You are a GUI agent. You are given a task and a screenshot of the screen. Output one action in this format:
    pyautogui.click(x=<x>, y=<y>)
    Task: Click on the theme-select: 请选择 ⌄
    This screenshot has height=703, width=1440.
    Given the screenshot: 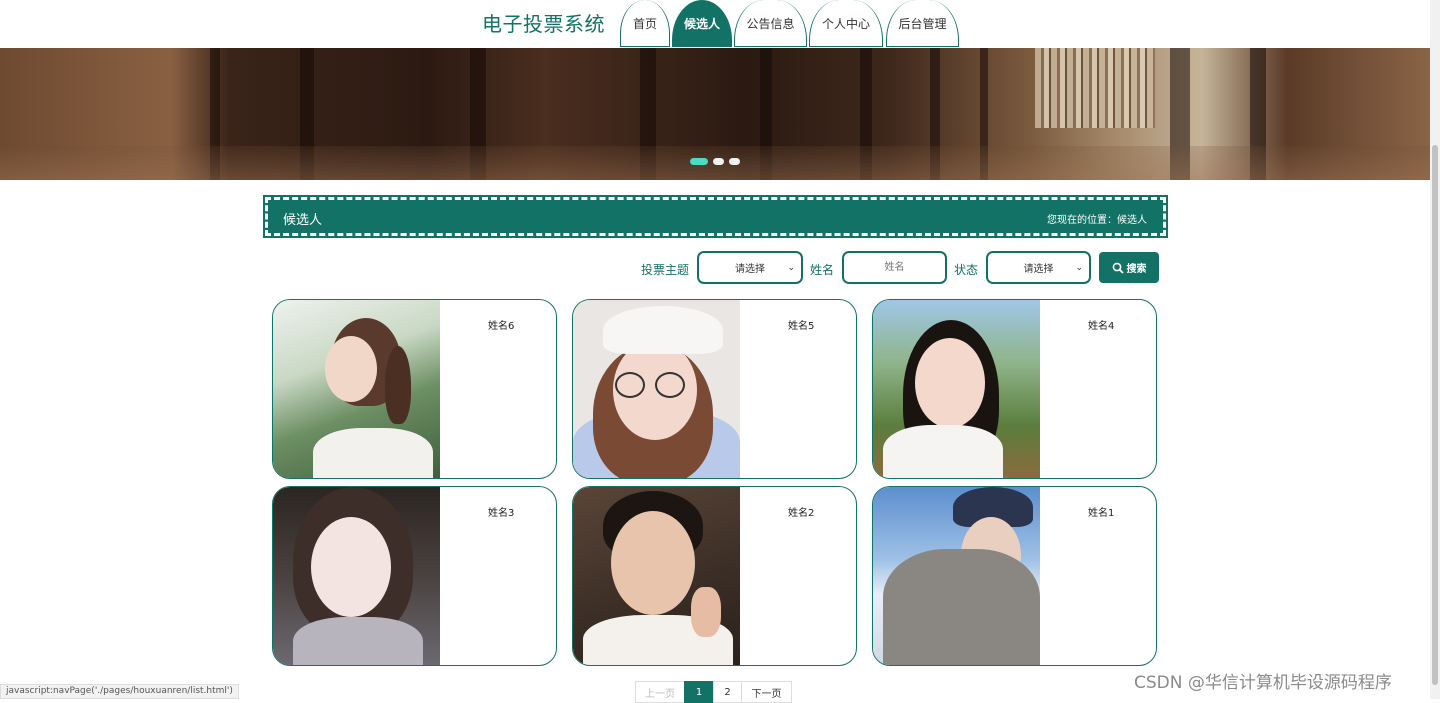 What is the action you would take?
    pyautogui.click(x=750, y=267)
    